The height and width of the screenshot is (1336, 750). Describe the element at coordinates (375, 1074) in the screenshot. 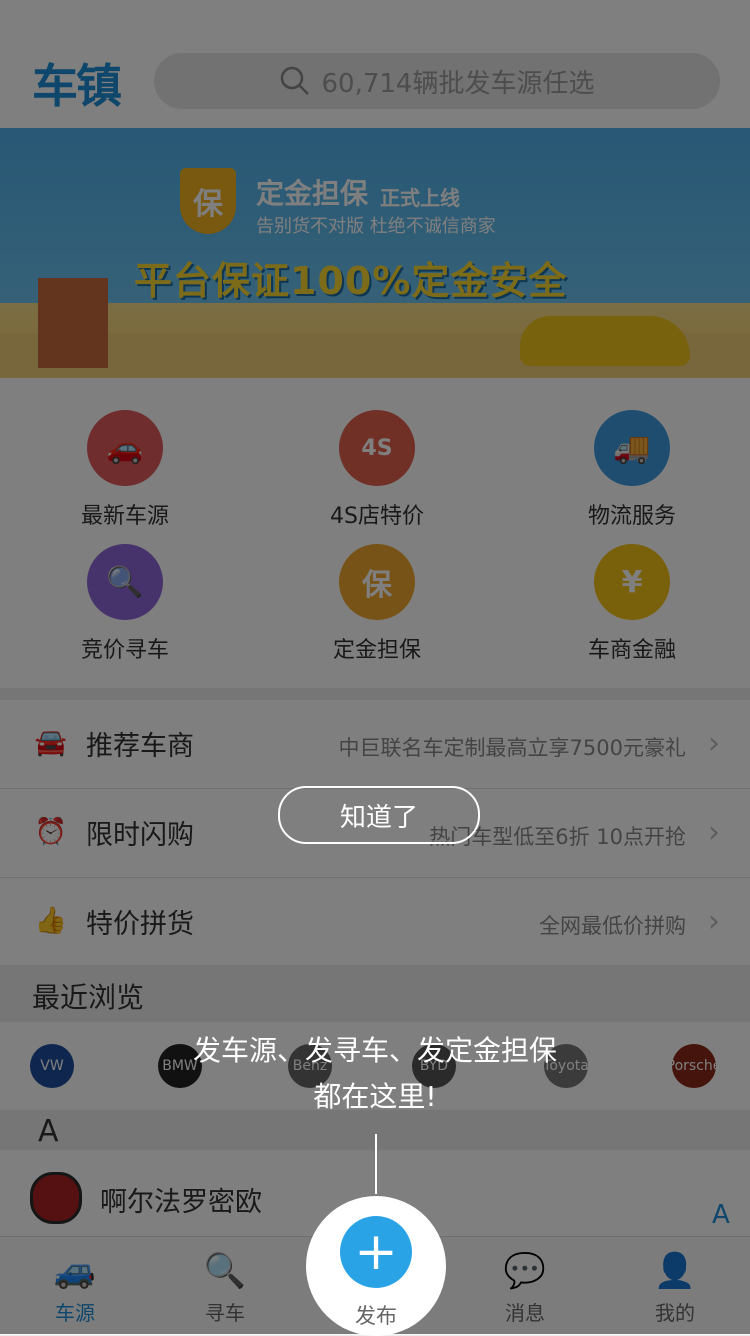

I see `guide-hint-text: 发车源、发寻车、发定金担保 都在这里!` at that location.